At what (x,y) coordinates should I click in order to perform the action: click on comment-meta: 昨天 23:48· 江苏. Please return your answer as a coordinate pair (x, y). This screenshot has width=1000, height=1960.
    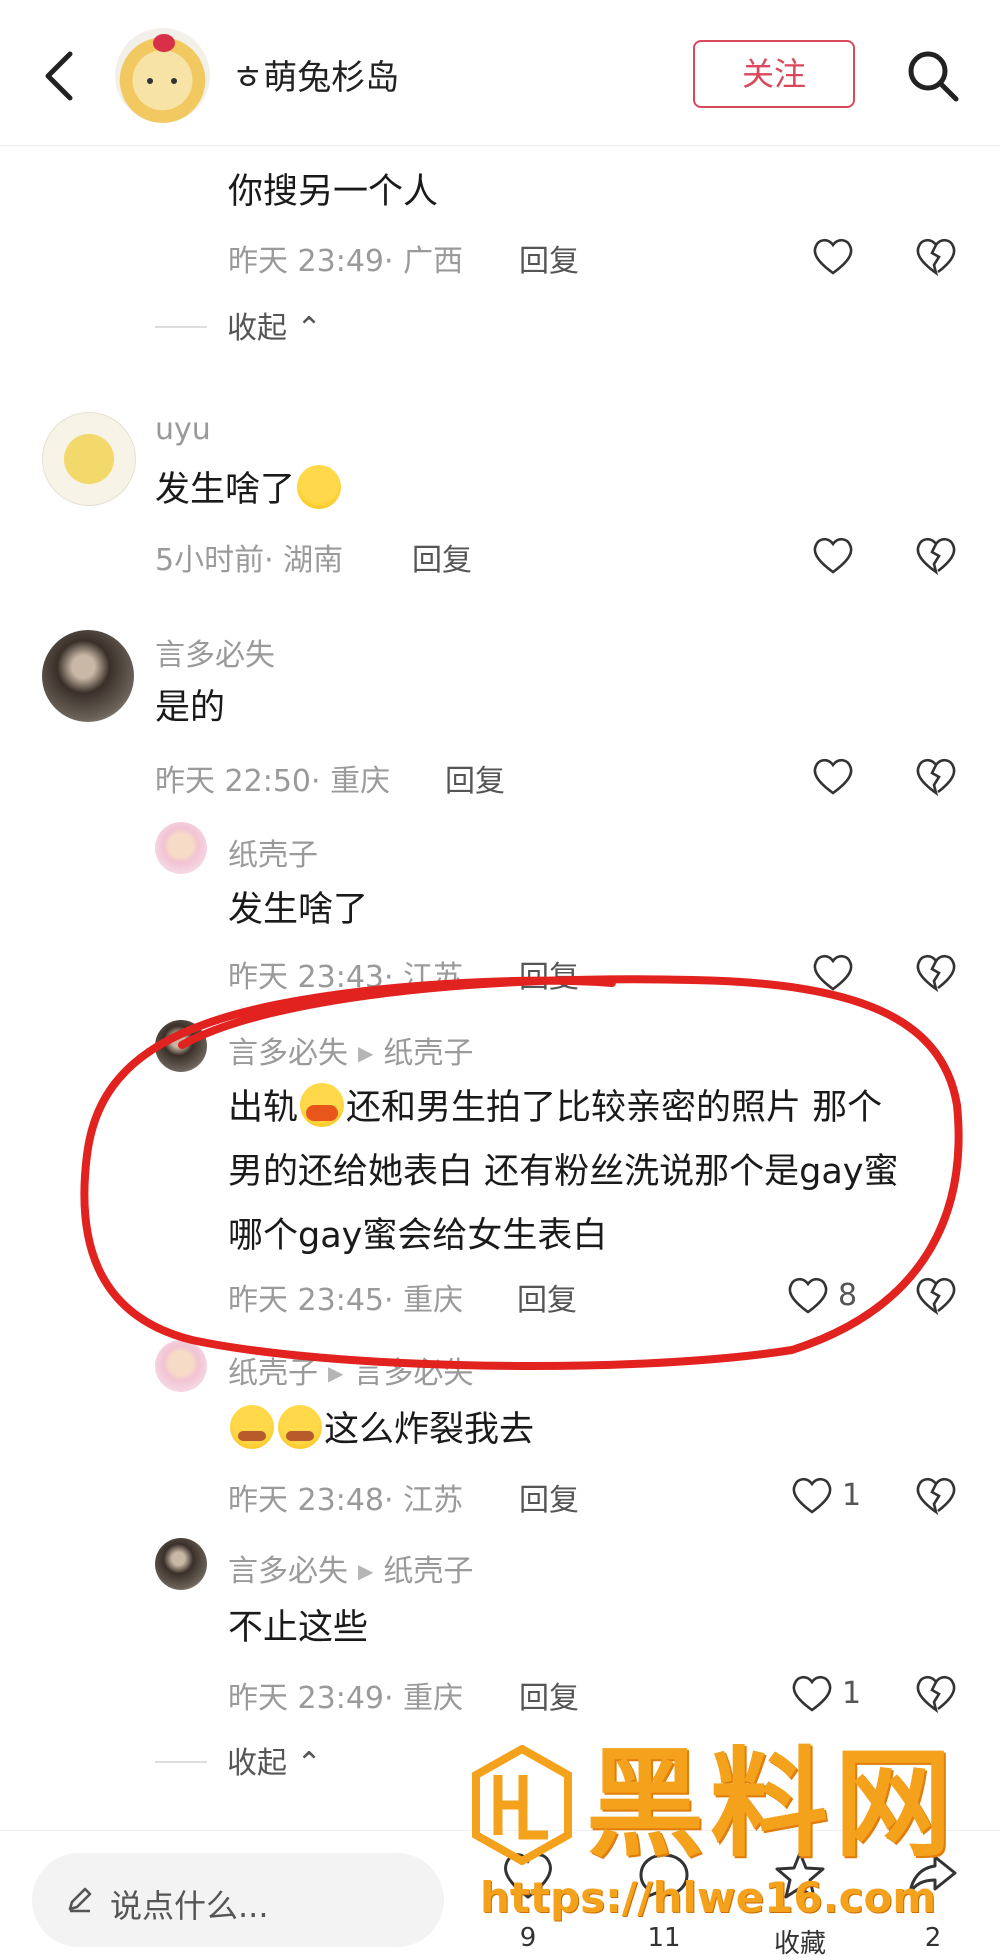
    Looking at the image, I should click on (345, 1497).